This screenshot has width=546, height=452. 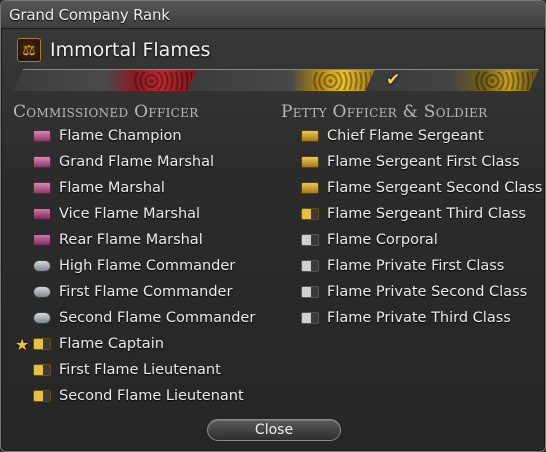 I want to click on checkmark-icon: ✔, so click(x=393, y=80).